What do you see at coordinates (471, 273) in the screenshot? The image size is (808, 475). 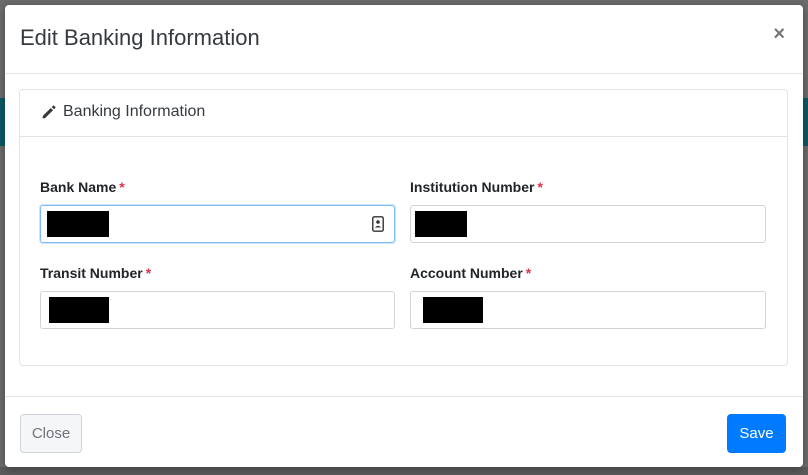 I see `account-number-label: Account Number *` at bounding box center [471, 273].